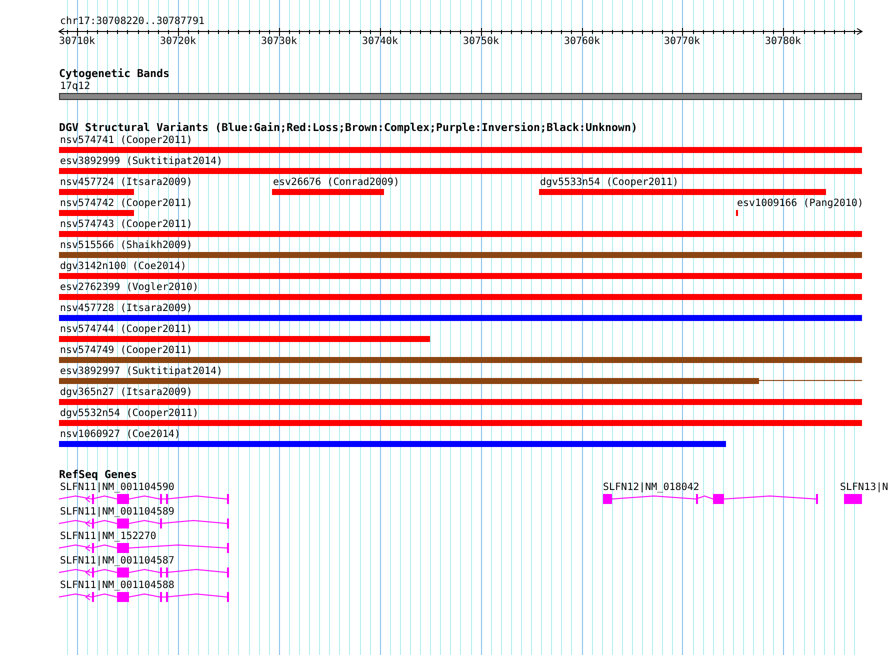 This screenshot has height=655, width=890. What do you see at coordinates (77, 41) in the screenshot?
I see `tick-label: 30710k` at bounding box center [77, 41].